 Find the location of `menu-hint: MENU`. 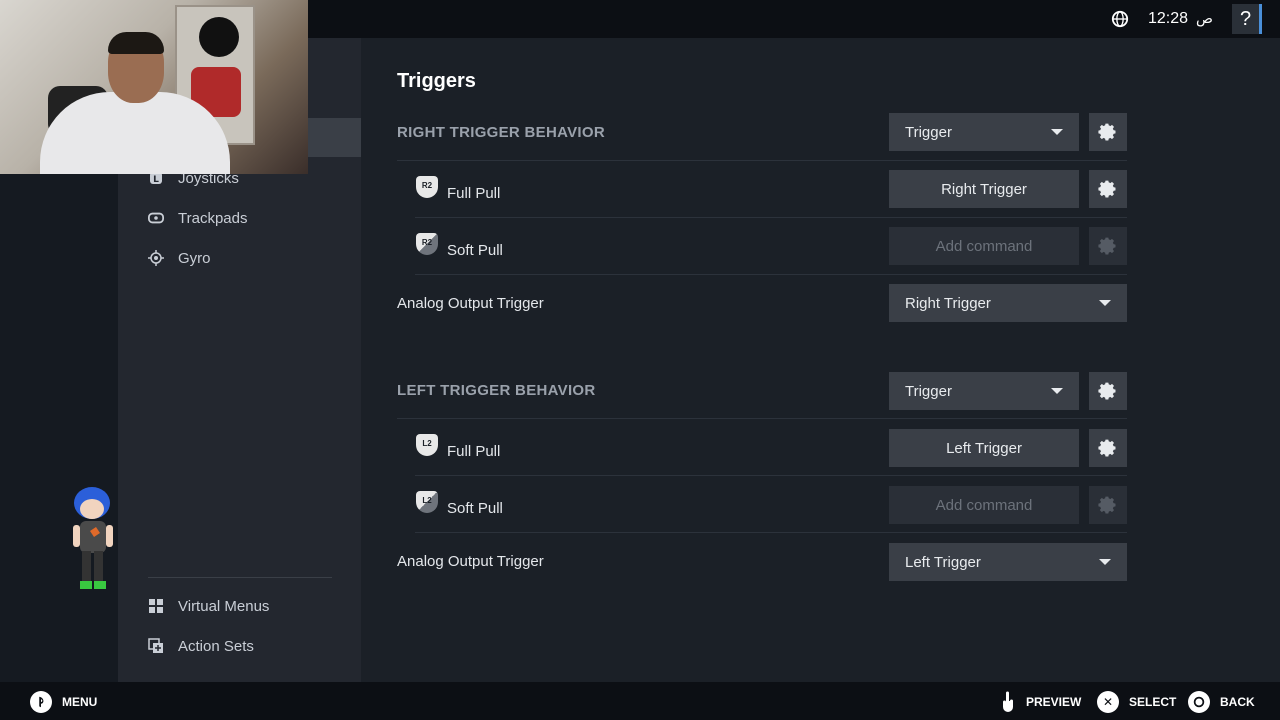

menu-hint: MENU is located at coordinates (63, 702).